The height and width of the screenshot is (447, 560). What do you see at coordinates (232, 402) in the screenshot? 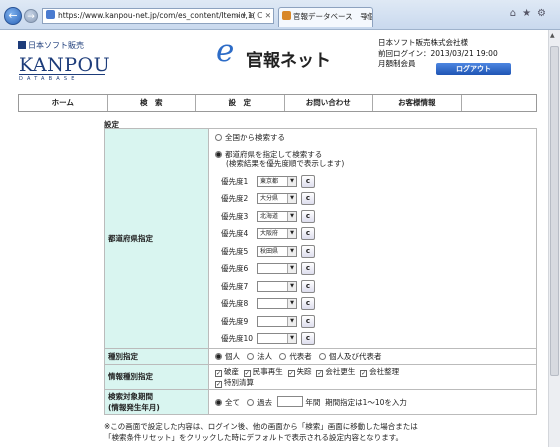
I see `period-all: 全て` at bounding box center [232, 402].